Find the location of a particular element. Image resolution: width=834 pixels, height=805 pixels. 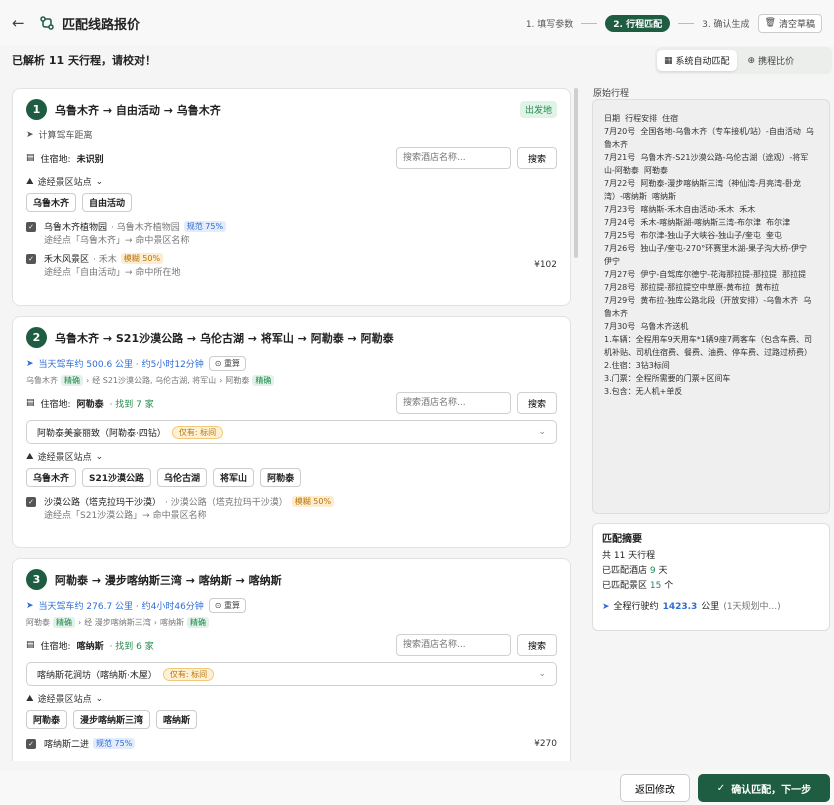

summary-hotels-unit: 天 is located at coordinates (663, 571).